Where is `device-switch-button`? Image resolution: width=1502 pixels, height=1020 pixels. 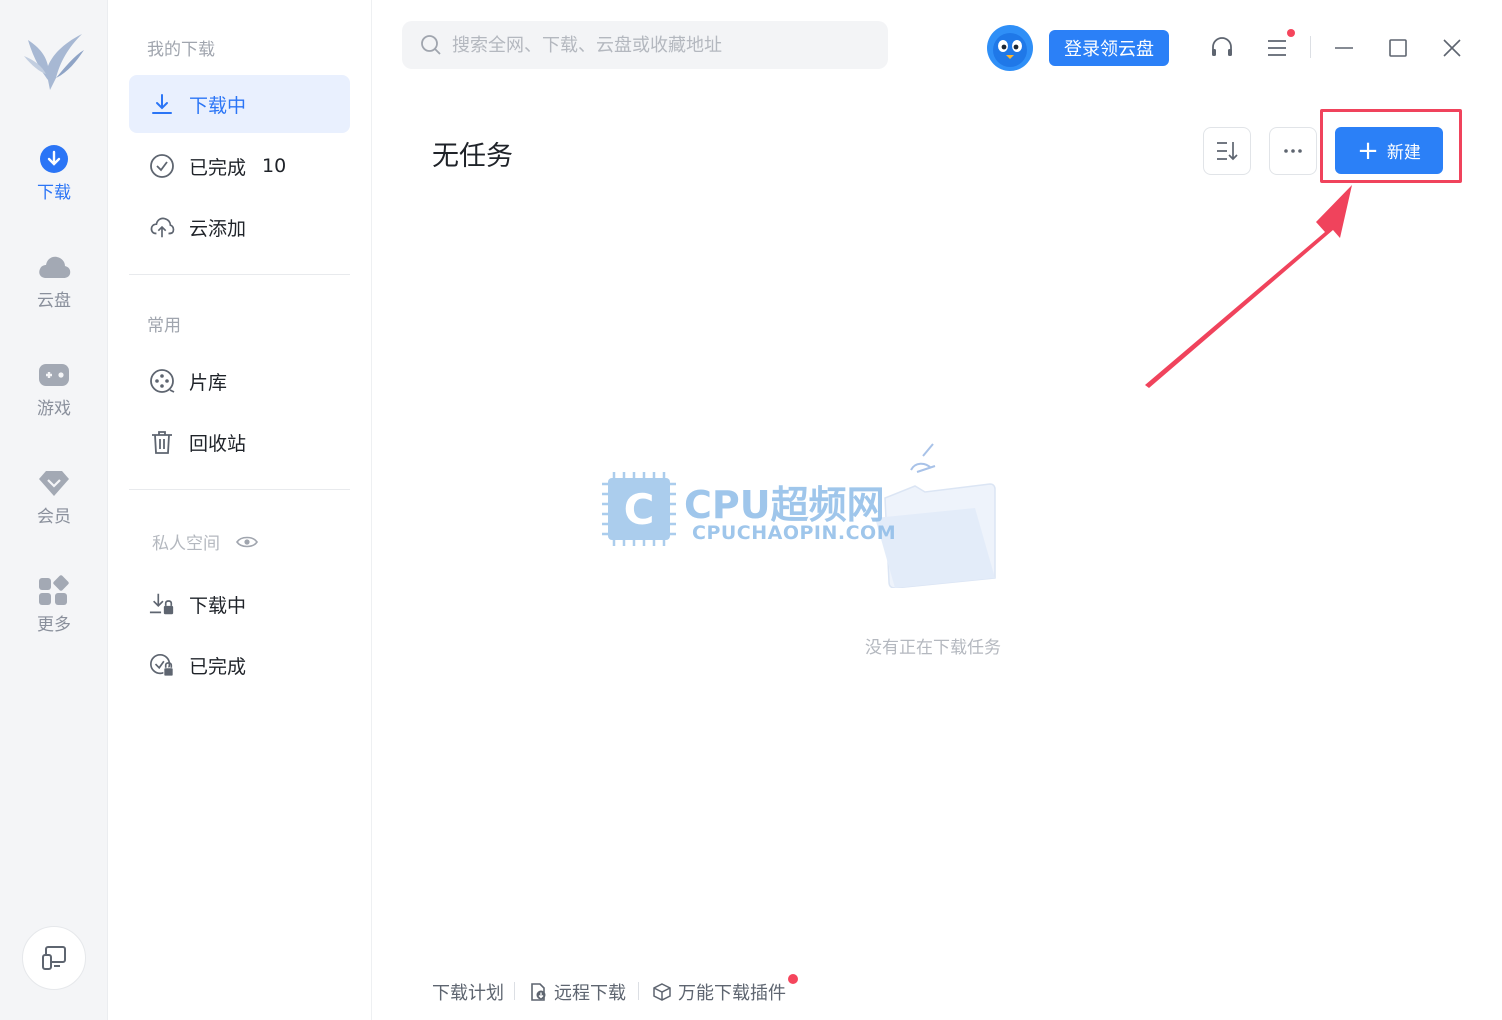
device-switch-button is located at coordinates (54, 958).